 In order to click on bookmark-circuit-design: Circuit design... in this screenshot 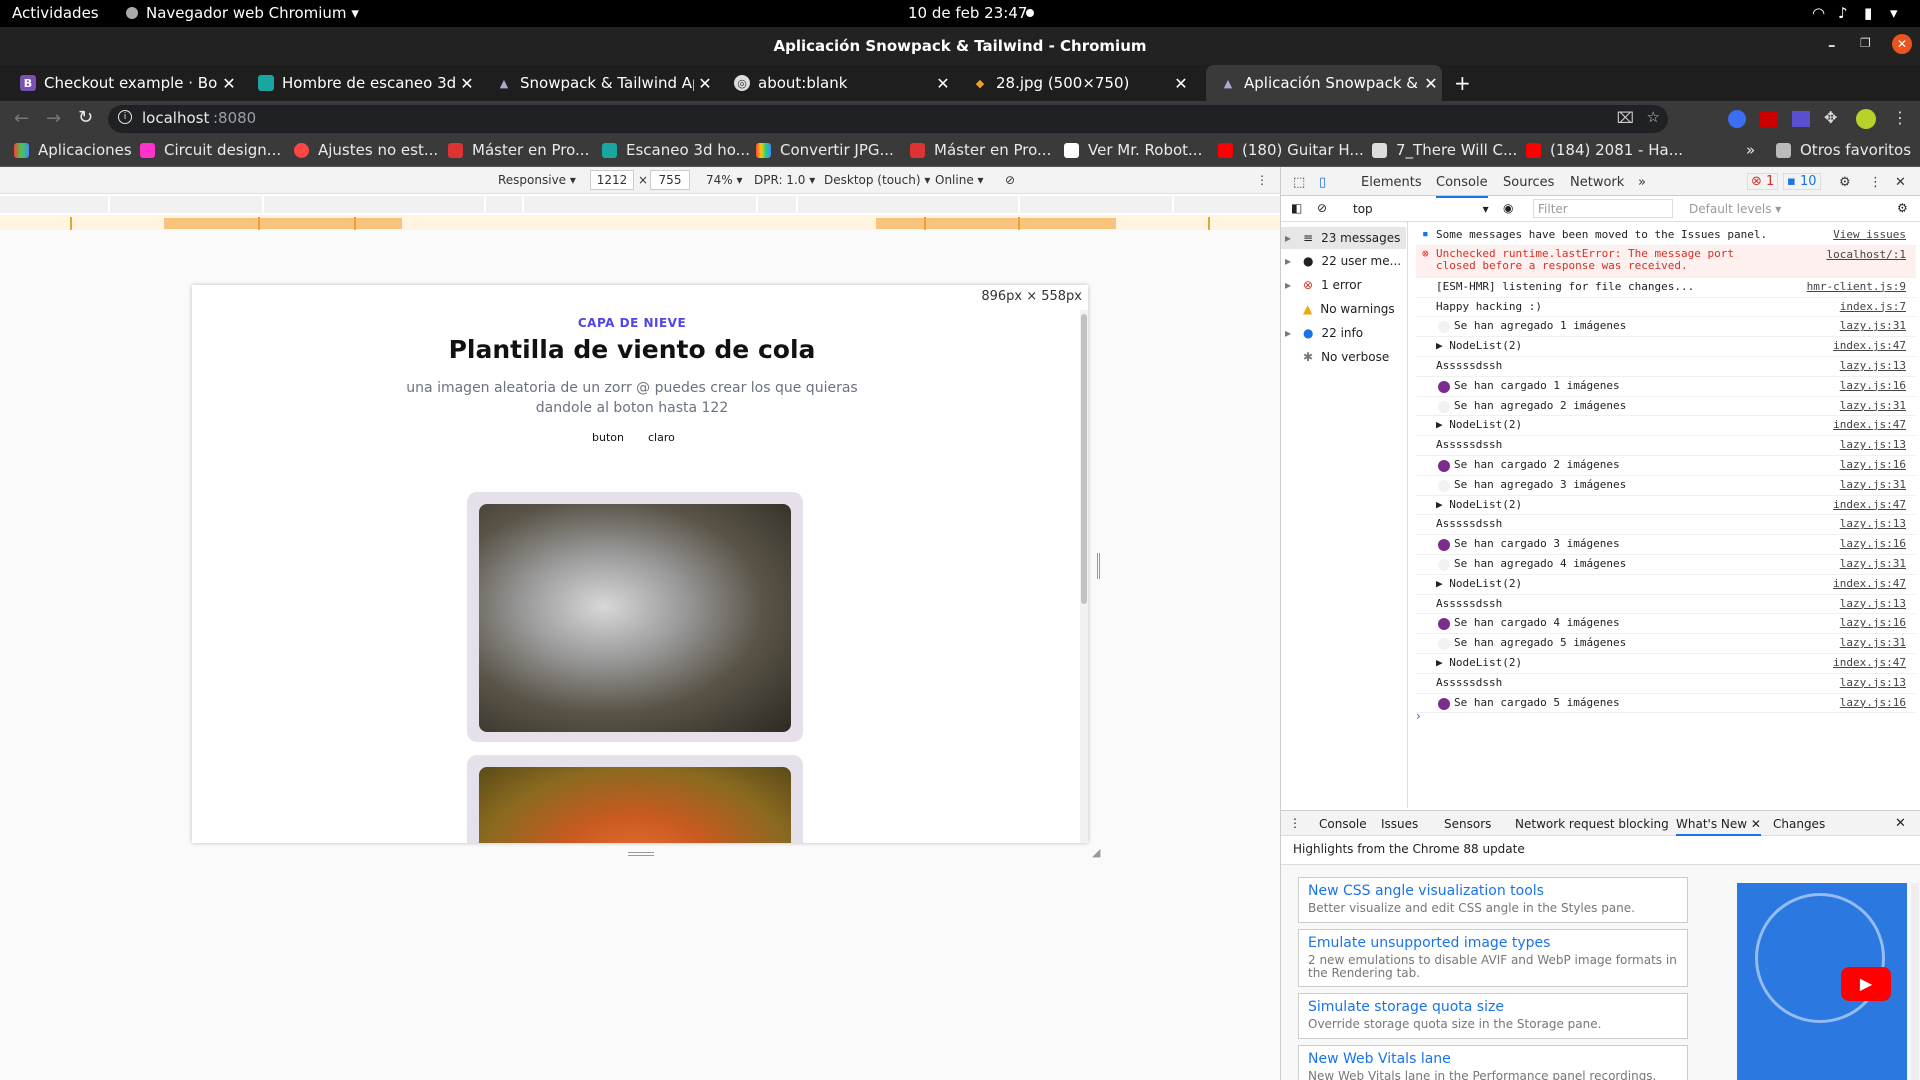, I will do `click(210, 150)`.